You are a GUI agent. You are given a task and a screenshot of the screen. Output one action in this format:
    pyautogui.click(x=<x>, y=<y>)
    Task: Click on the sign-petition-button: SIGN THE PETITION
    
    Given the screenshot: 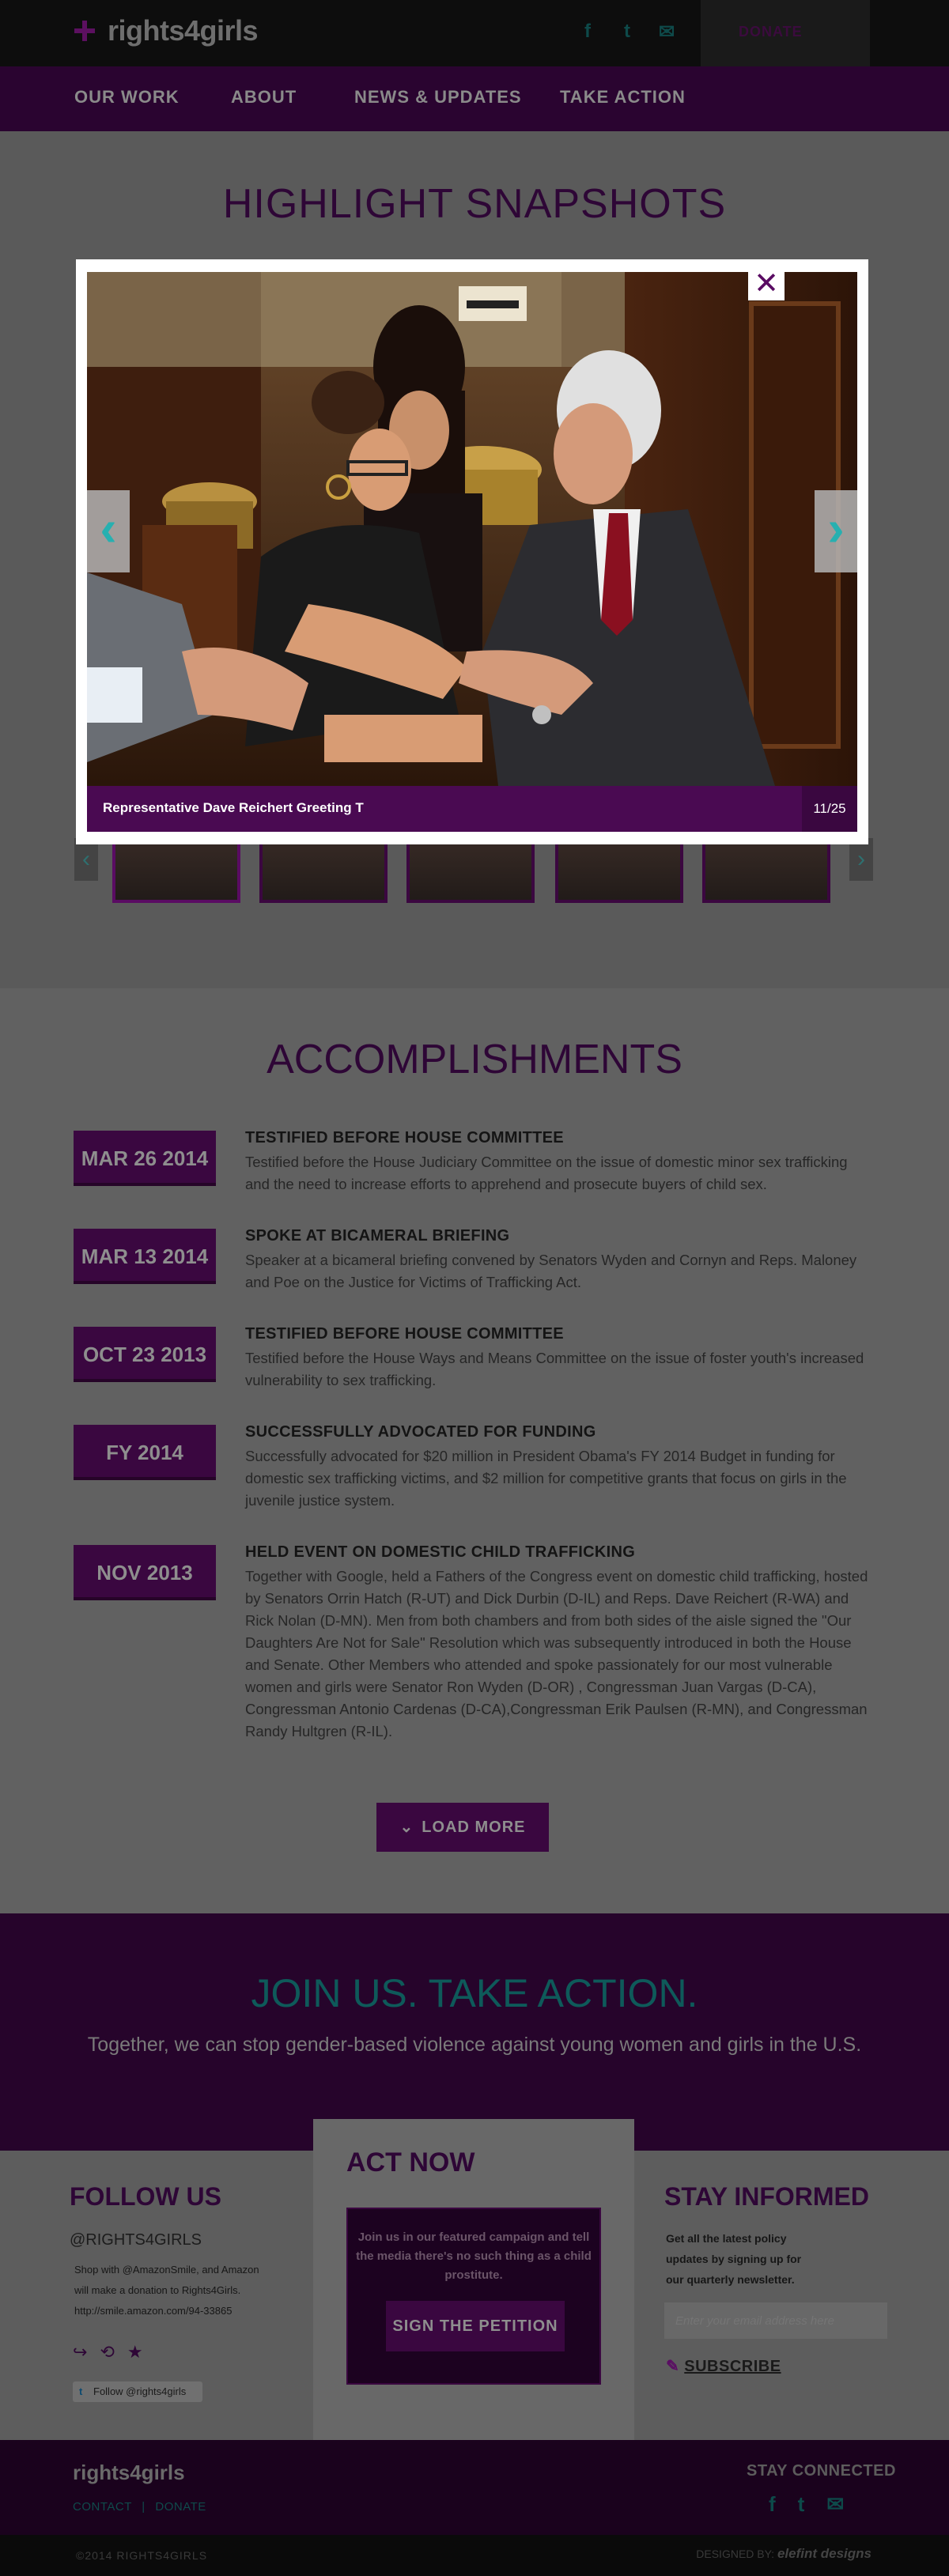 What is the action you would take?
    pyautogui.click(x=476, y=2326)
    